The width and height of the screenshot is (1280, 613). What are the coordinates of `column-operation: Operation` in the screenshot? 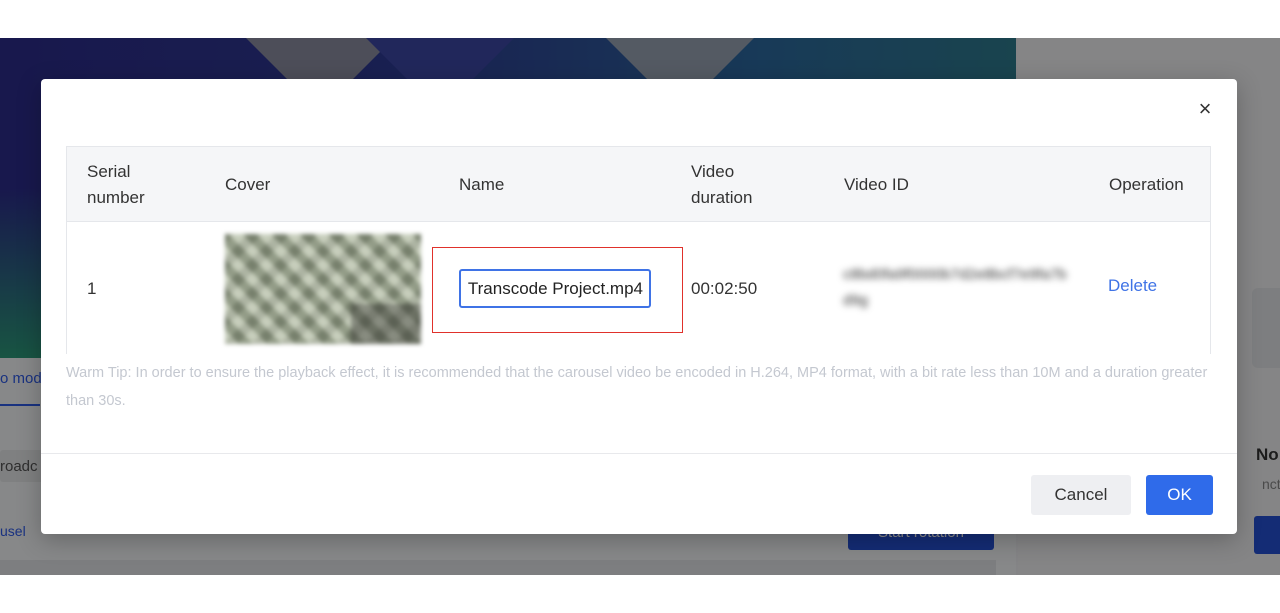 It's located at (1159, 184).